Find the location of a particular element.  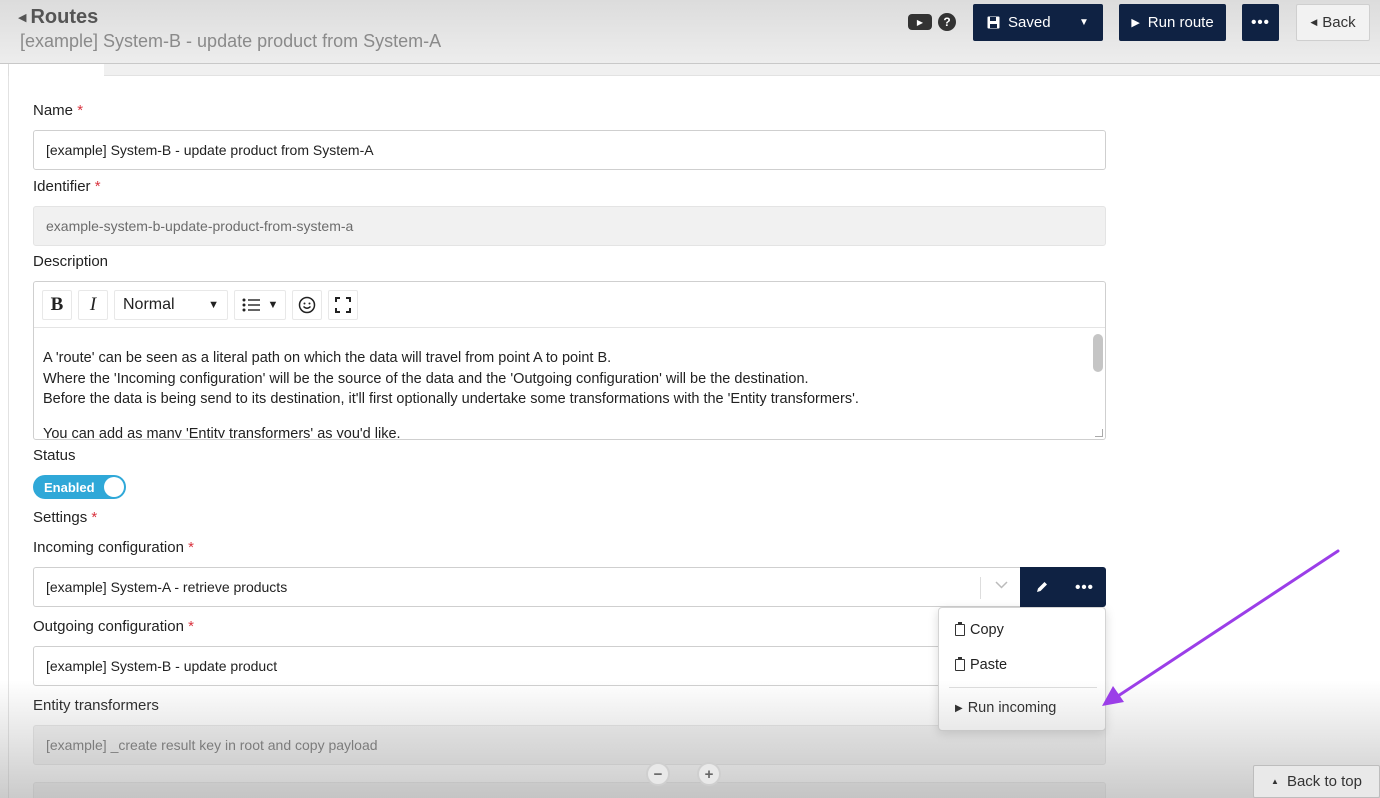

bullet-list-icon is located at coordinates (251, 304).